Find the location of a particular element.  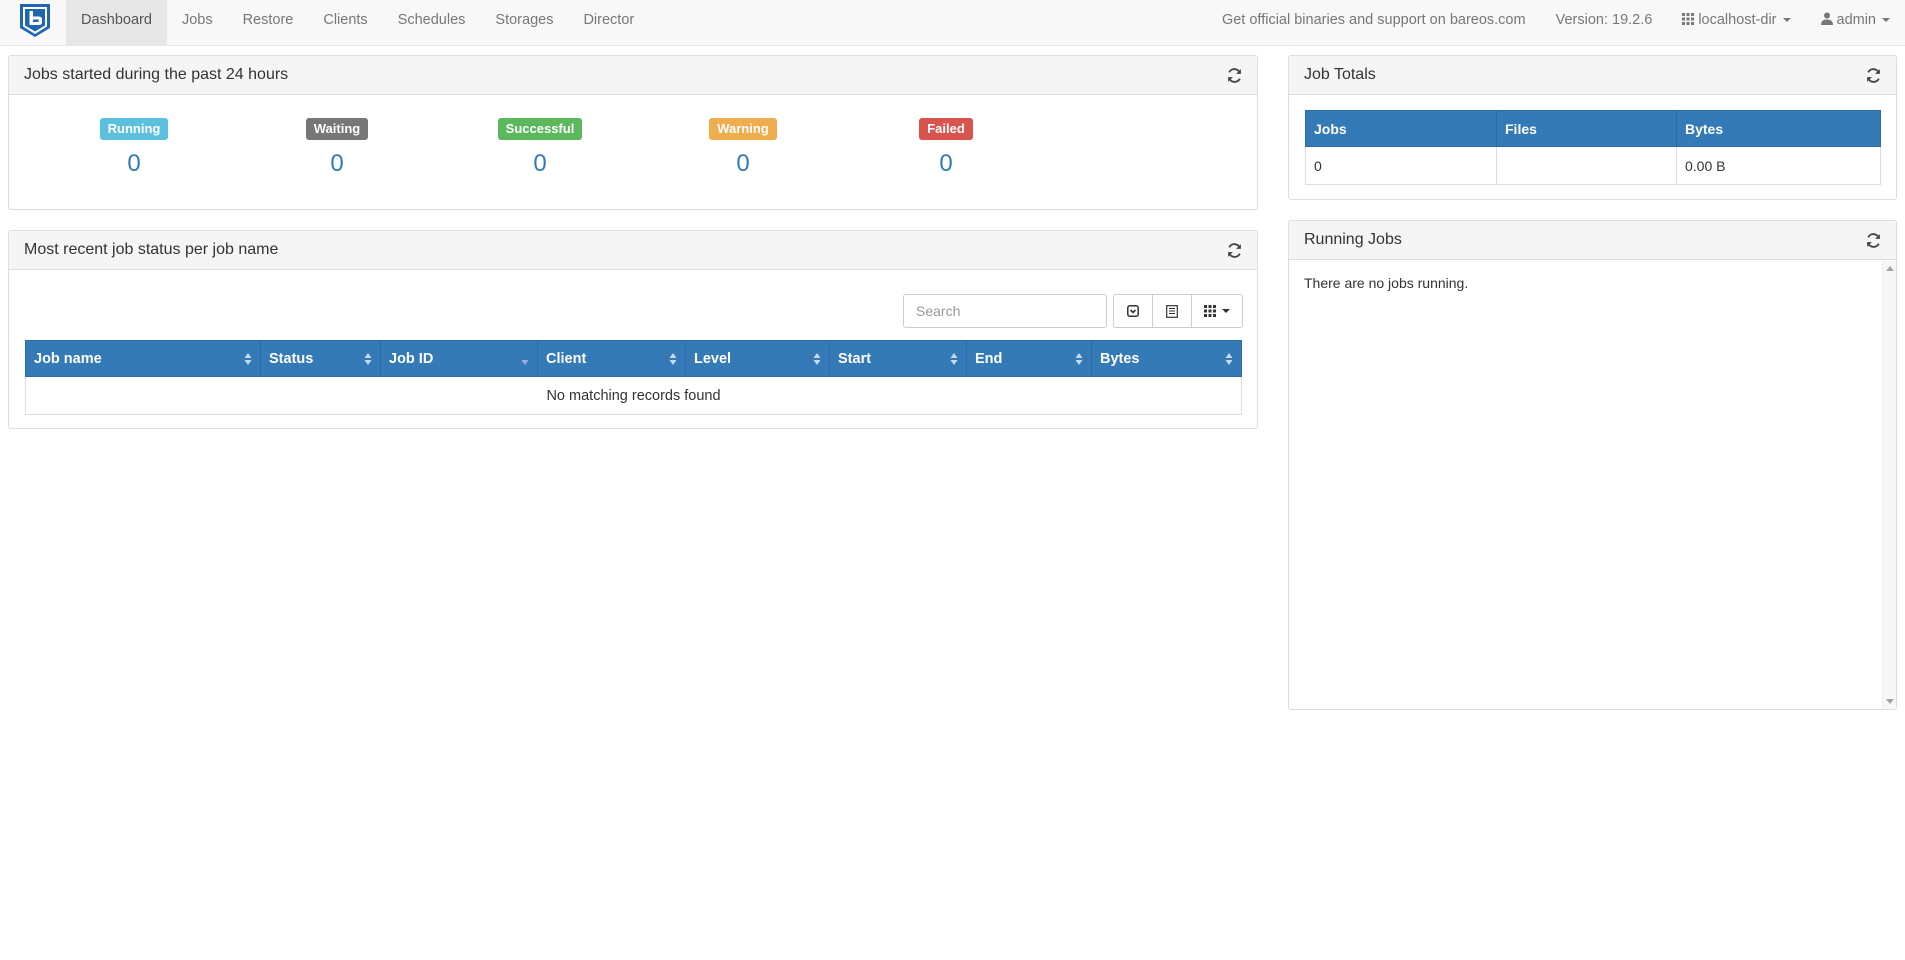

empty-message: There are no jobs running. is located at coordinates (1386, 283).